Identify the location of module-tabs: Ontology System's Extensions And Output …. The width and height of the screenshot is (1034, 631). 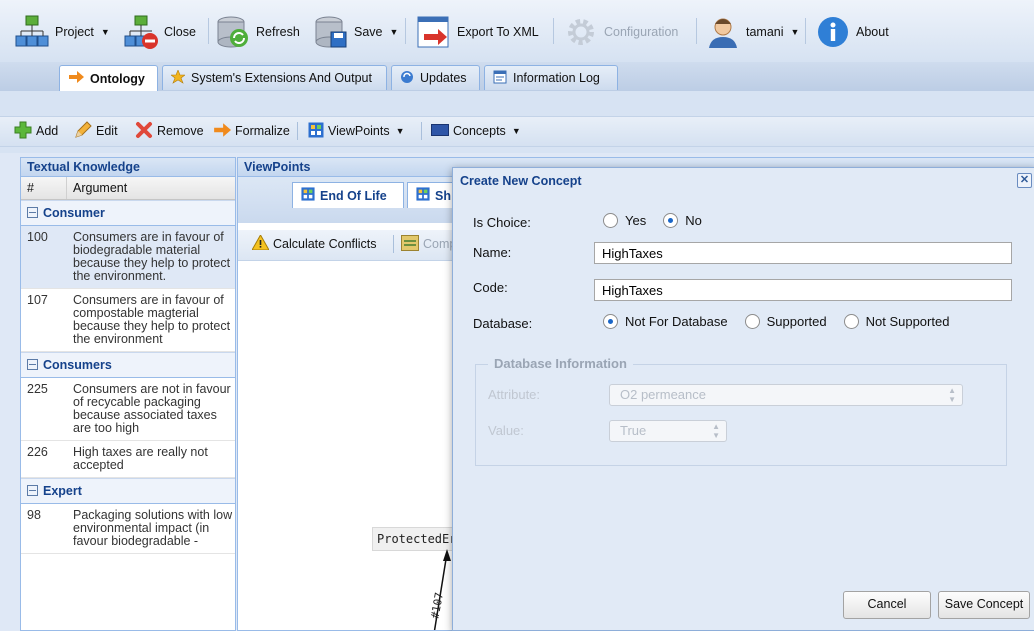
(517, 77).